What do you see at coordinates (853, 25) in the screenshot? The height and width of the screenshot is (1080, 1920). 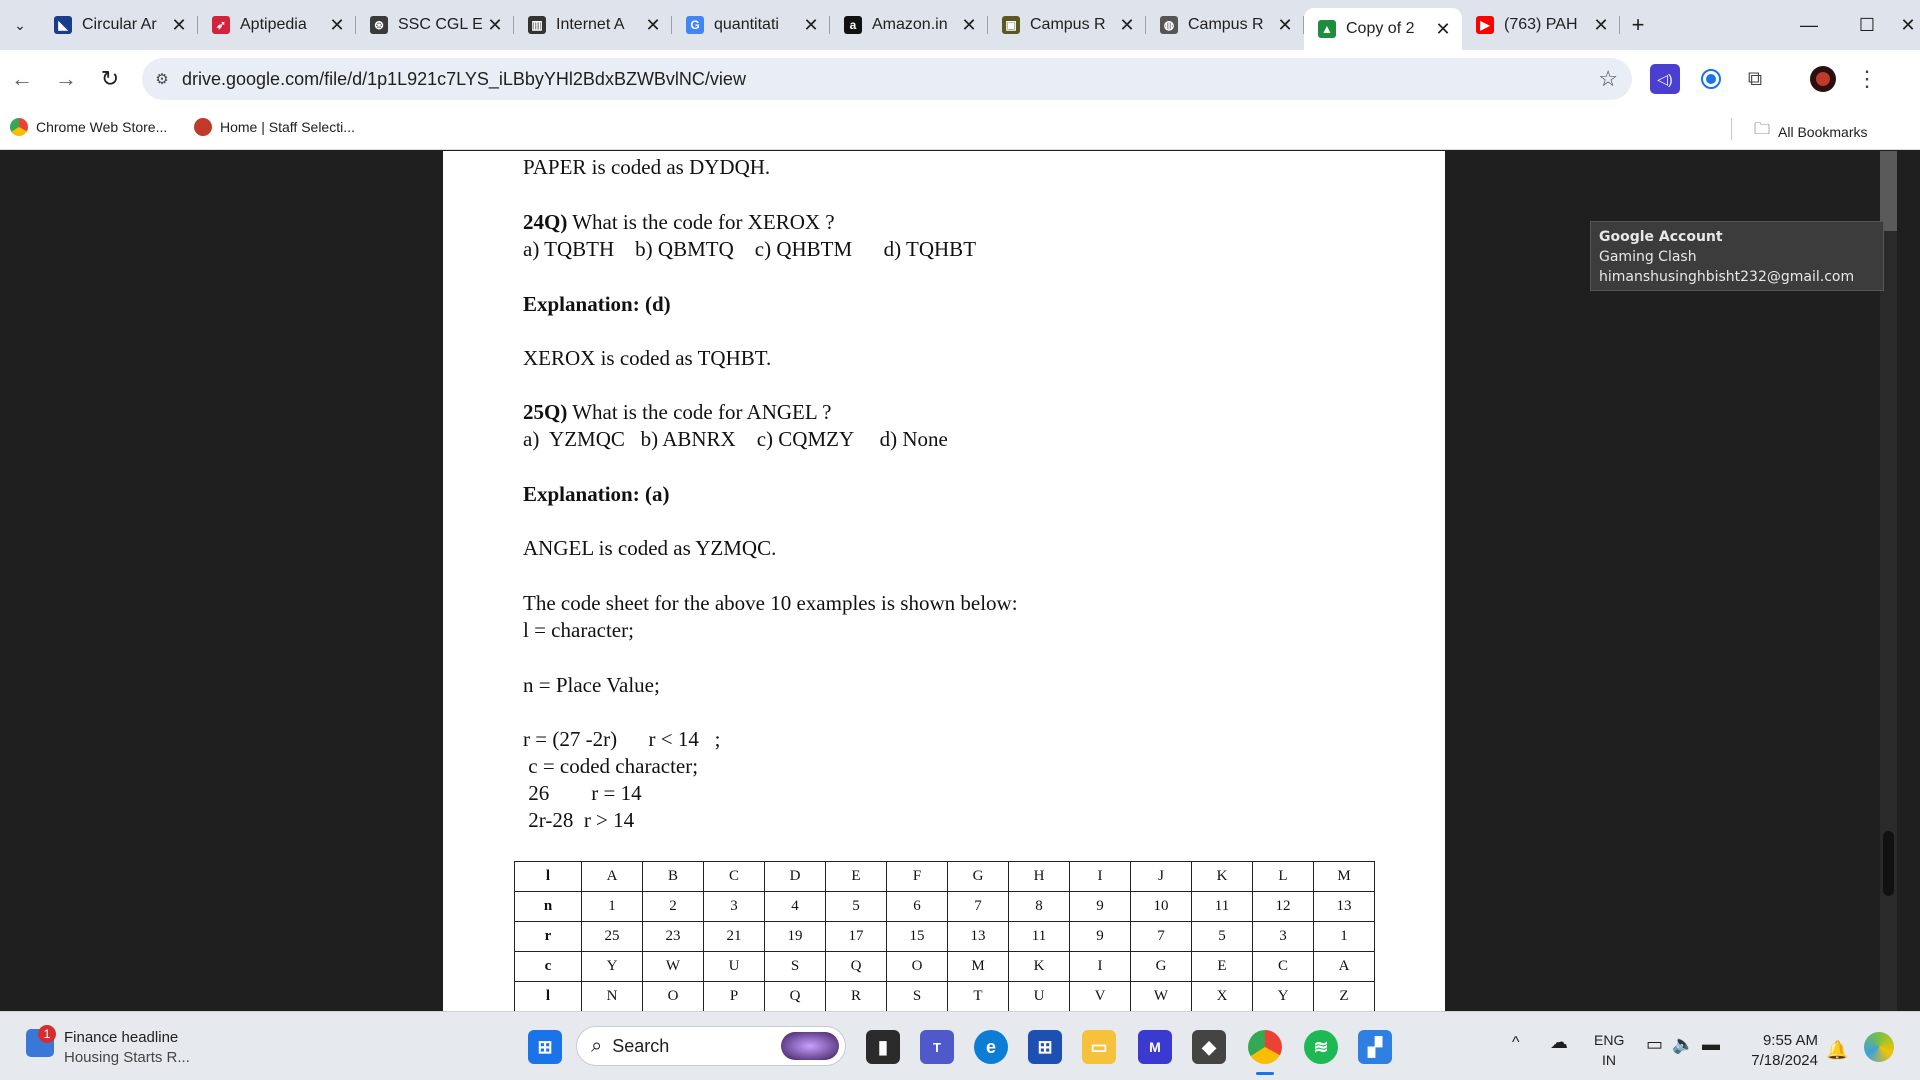 I see `amazon-icon: a` at bounding box center [853, 25].